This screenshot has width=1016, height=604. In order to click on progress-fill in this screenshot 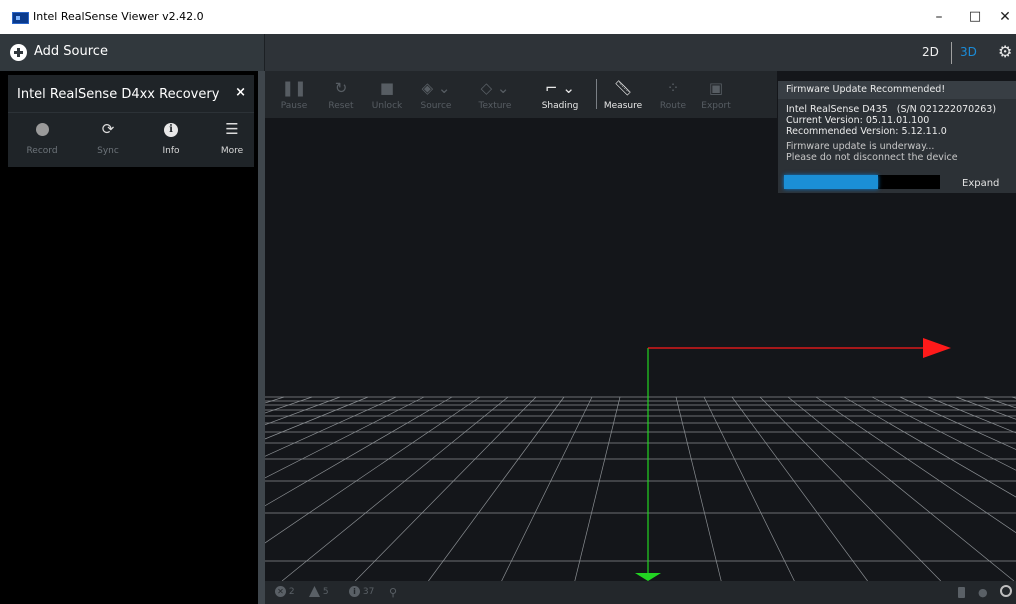, I will do `click(831, 182)`.